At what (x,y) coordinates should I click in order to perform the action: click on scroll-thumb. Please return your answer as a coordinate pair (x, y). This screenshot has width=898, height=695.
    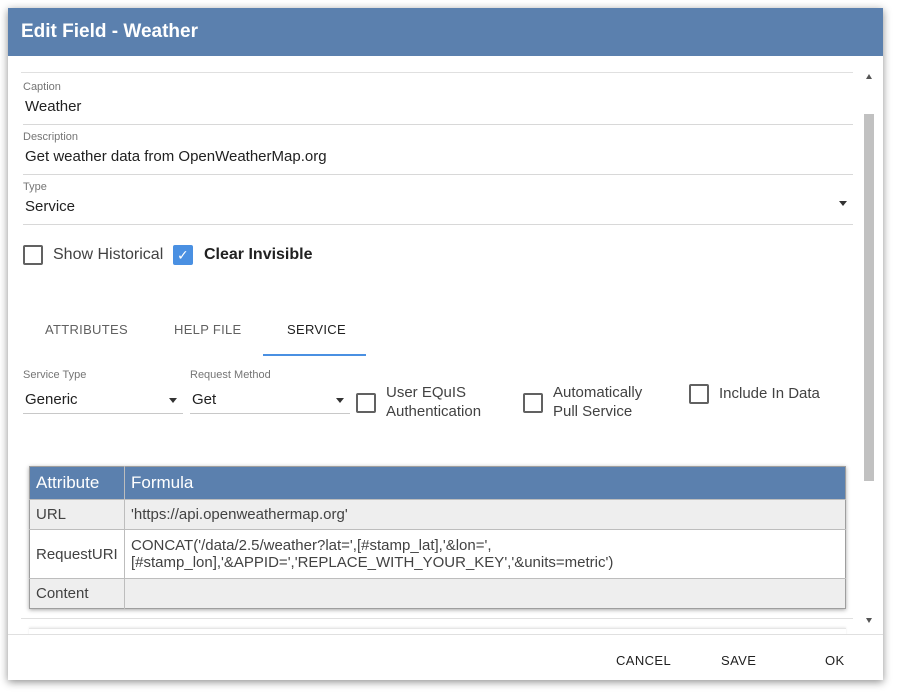
    Looking at the image, I should click on (869, 297).